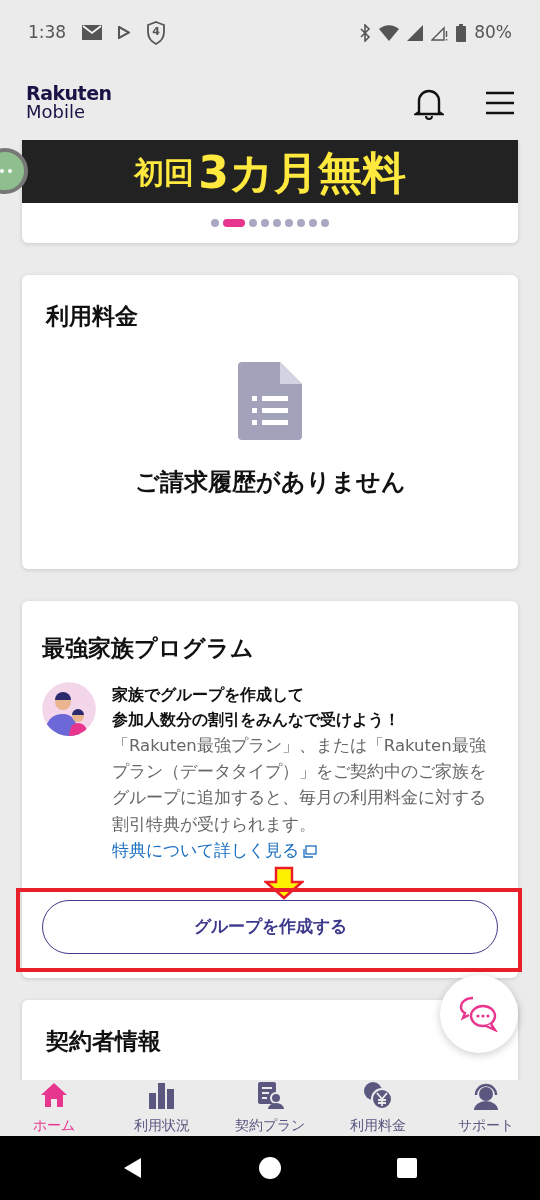  Describe the element at coordinates (214, 851) in the screenshot. I see `details-link: 特典について詳しく見る` at that location.